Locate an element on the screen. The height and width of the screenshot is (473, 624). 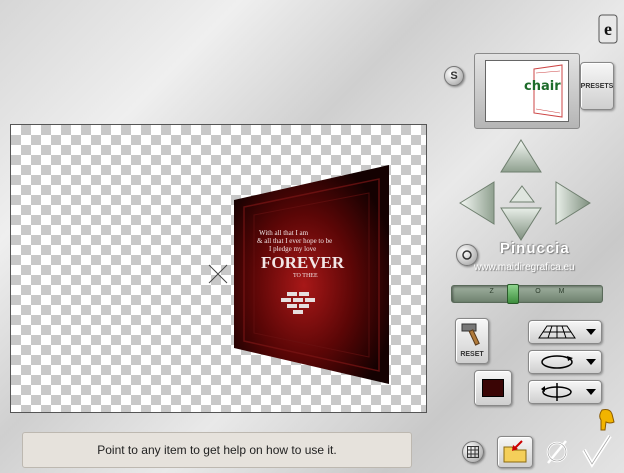
move-down-button is located at coordinates (521, 224).